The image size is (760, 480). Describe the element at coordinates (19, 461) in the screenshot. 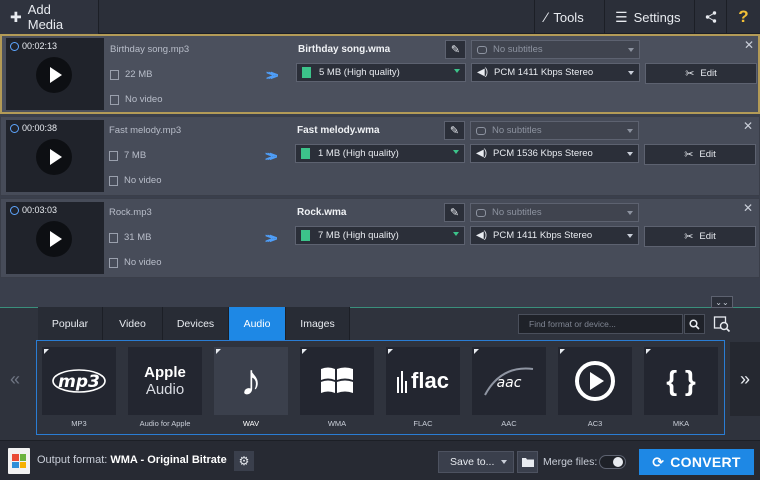

I see `output-format-icon` at that location.